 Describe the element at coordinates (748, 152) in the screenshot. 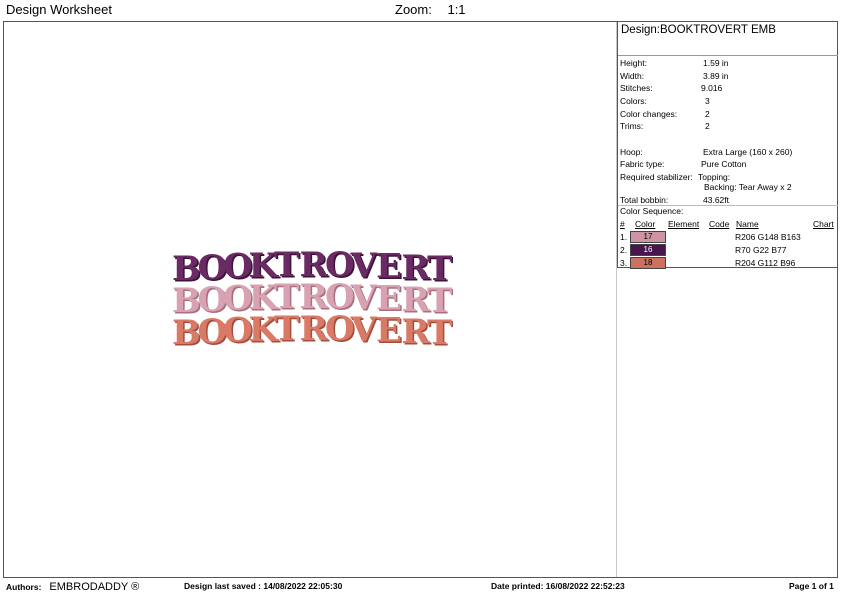

I see `hoop-value: Extra Large (160 x 260)` at that location.